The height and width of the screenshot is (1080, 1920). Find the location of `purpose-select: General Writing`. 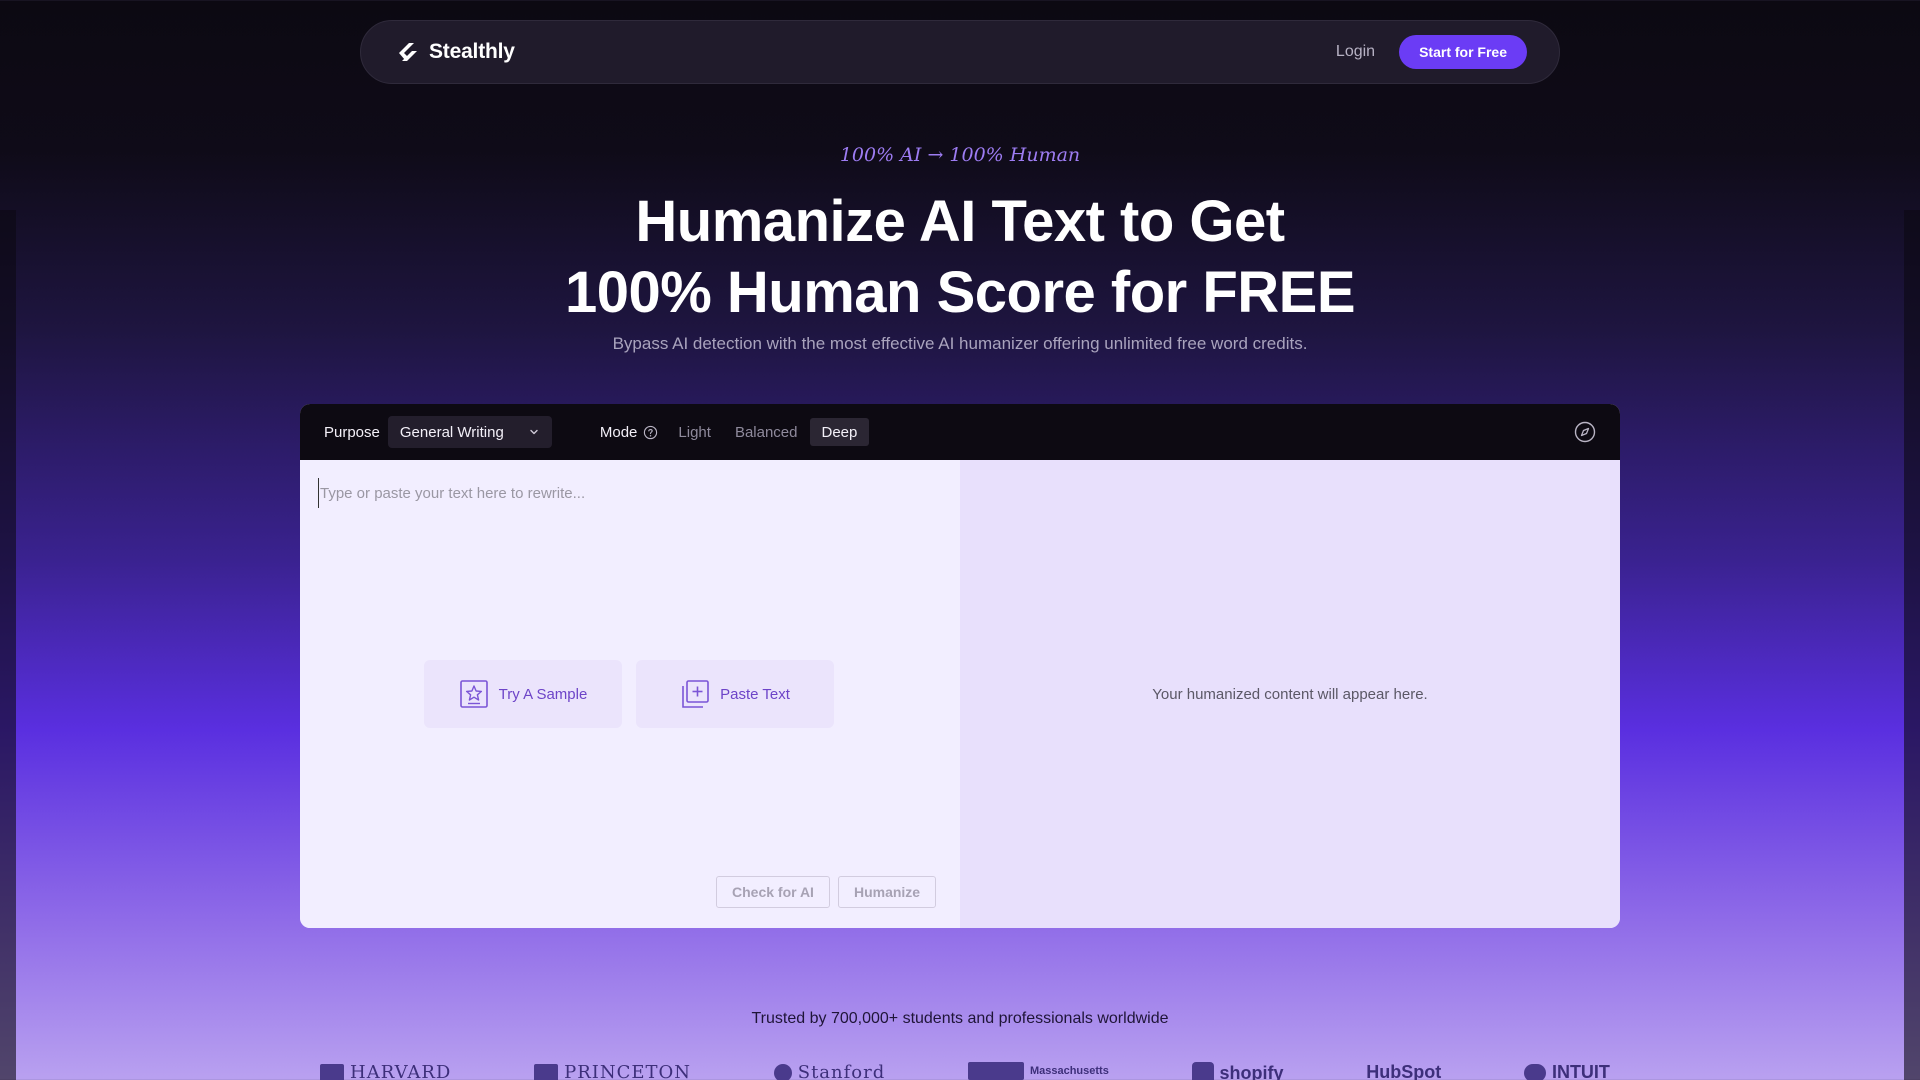

purpose-select: General Writing is located at coordinates (469, 432).